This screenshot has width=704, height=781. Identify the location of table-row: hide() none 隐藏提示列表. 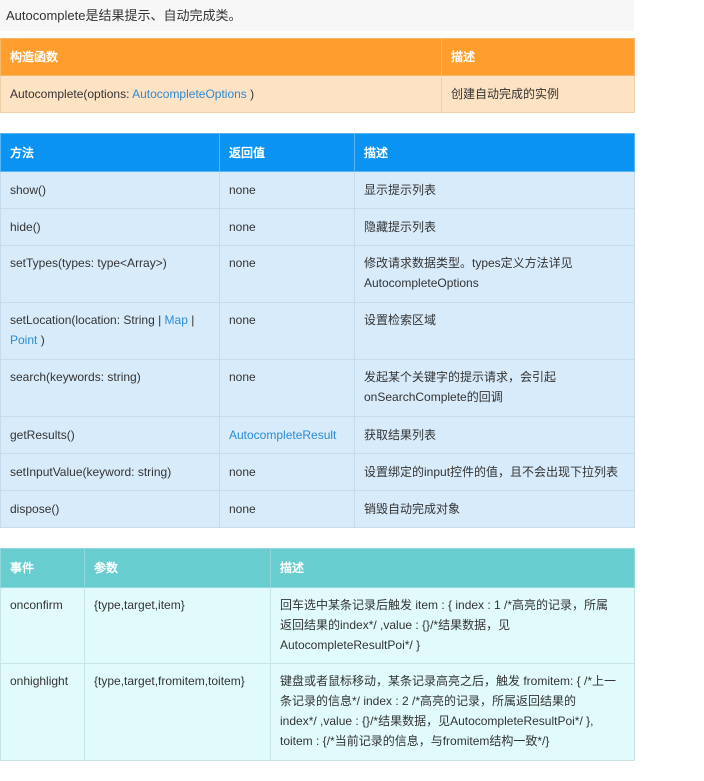
(317, 227).